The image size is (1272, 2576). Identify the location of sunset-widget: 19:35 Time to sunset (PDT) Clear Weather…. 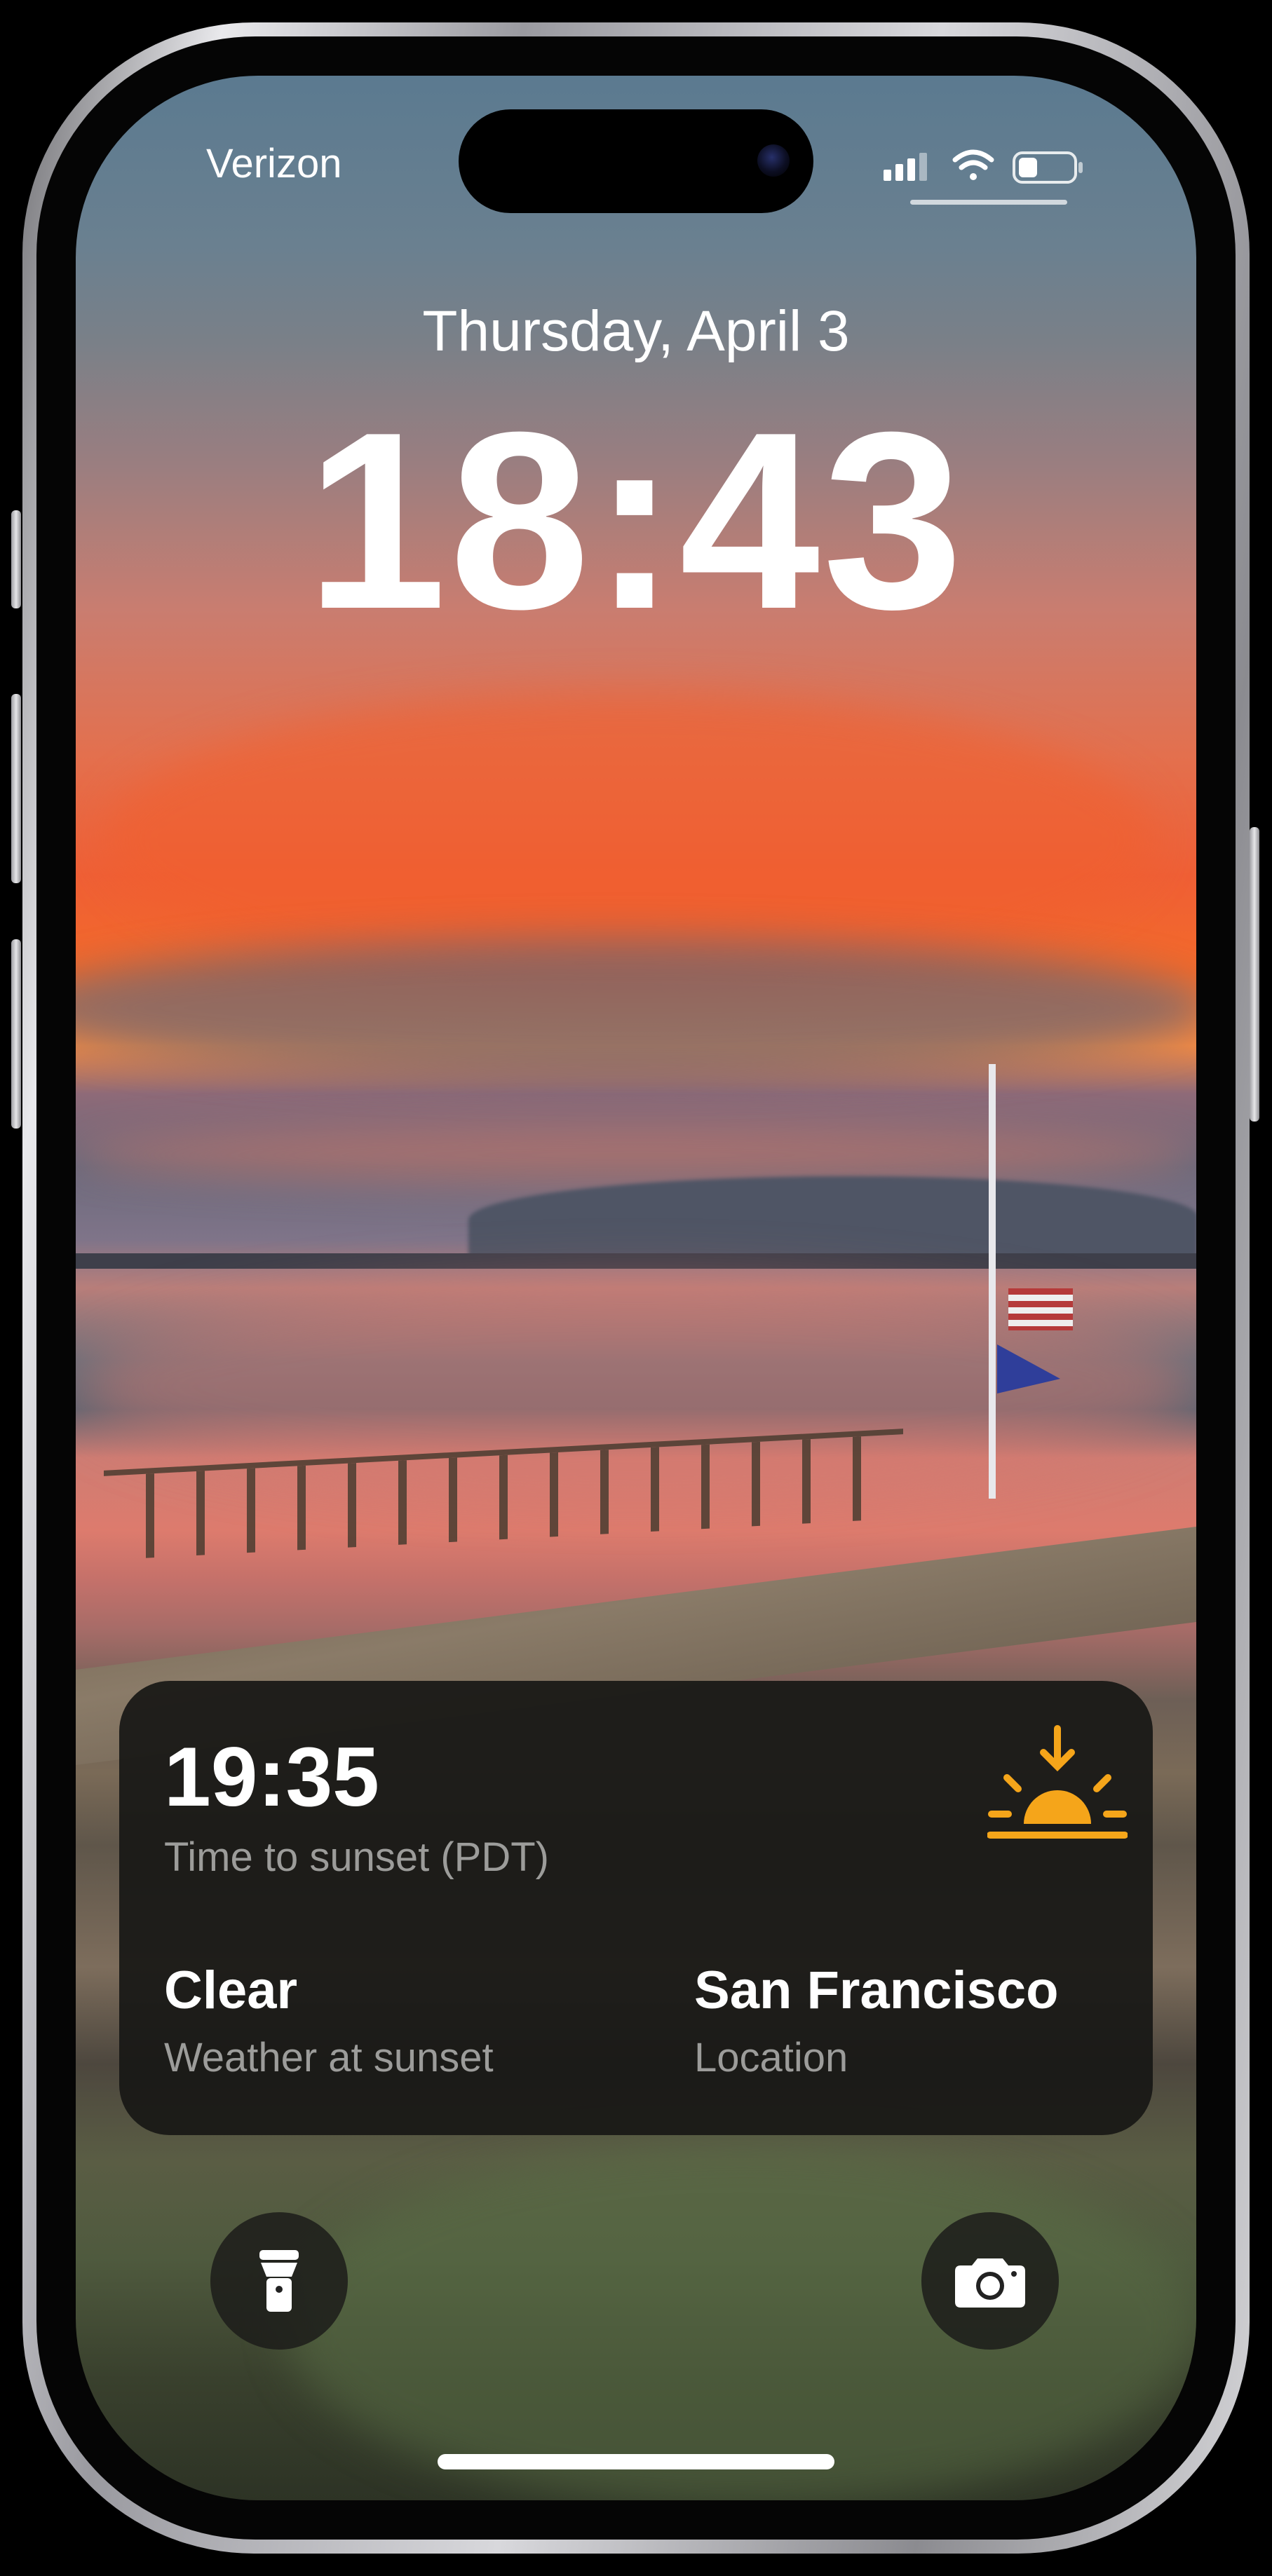
(636, 1908).